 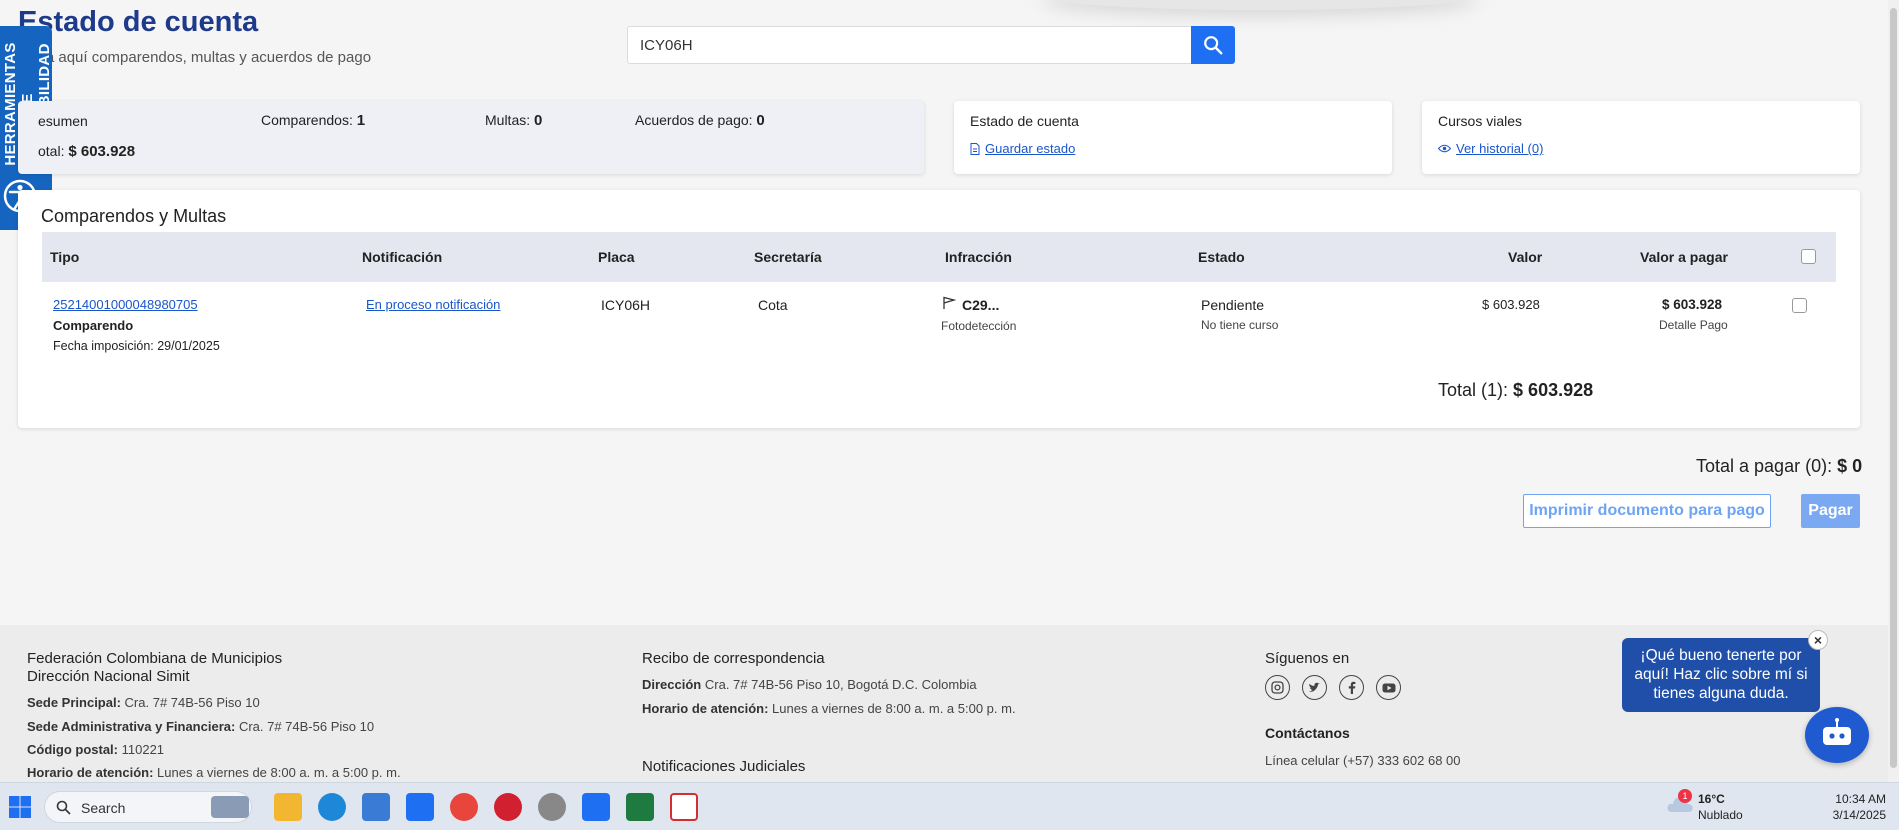 What do you see at coordinates (1818, 640) in the screenshot?
I see `chat-close-button: ×` at bounding box center [1818, 640].